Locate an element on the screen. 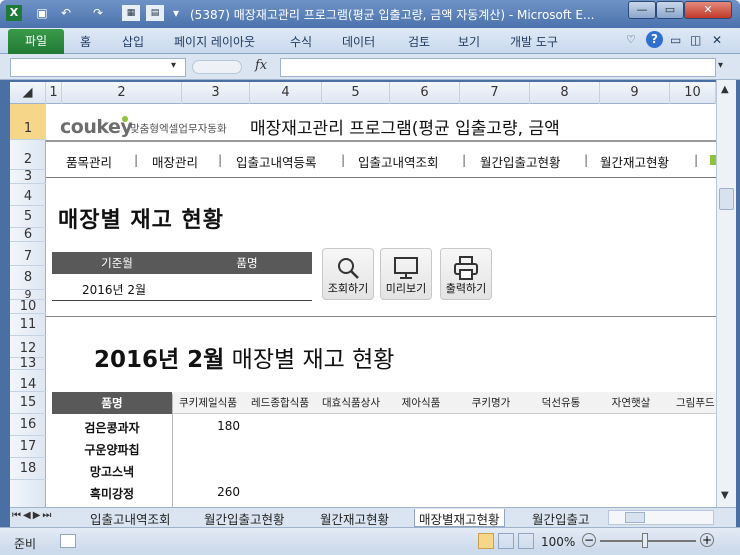  column-header: 7 is located at coordinates (495, 93).